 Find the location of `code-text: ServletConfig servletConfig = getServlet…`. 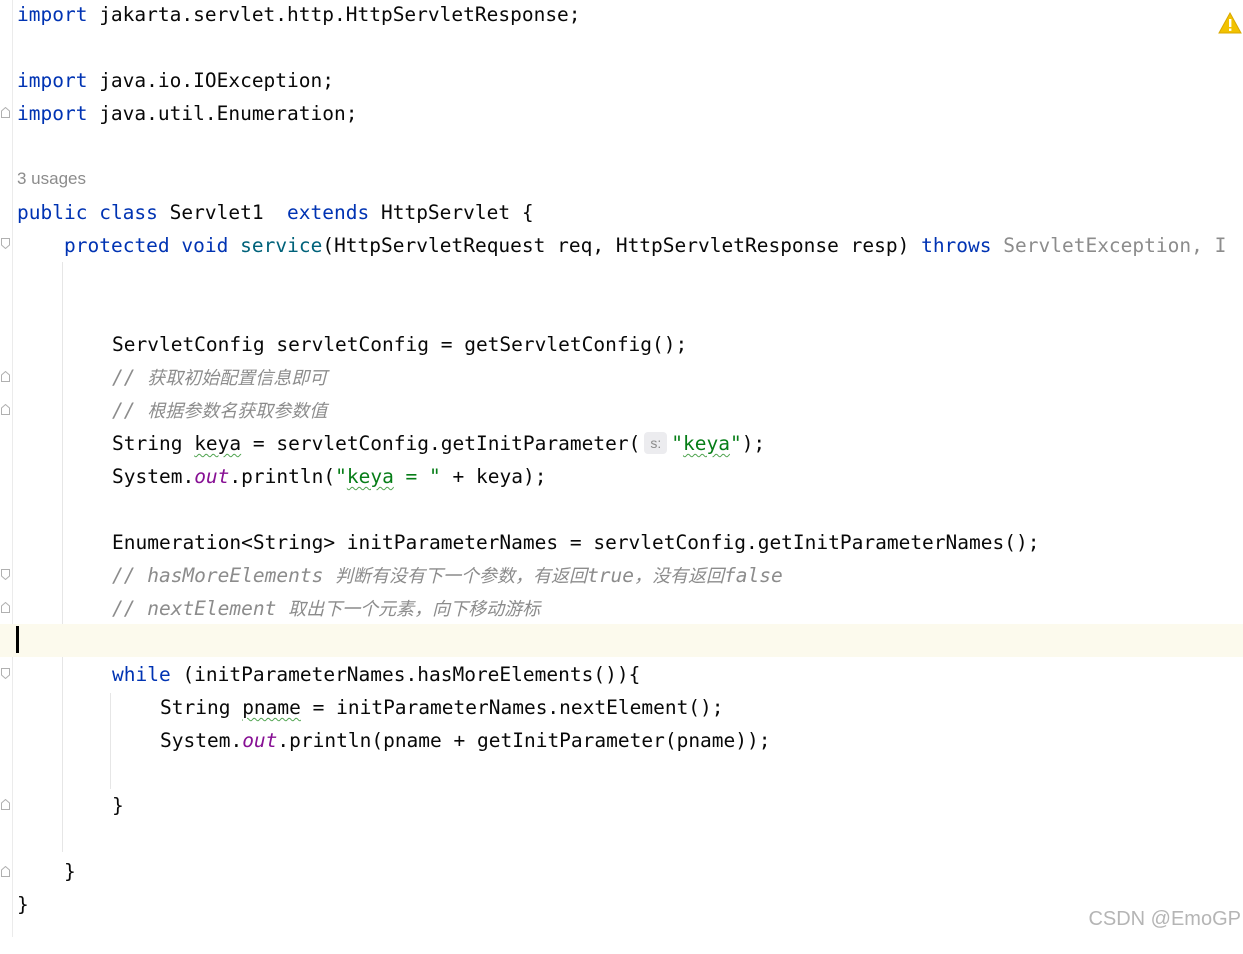

code-text: ServletConfig servletConfig = getServlet… is located at coordinates (400, 344).